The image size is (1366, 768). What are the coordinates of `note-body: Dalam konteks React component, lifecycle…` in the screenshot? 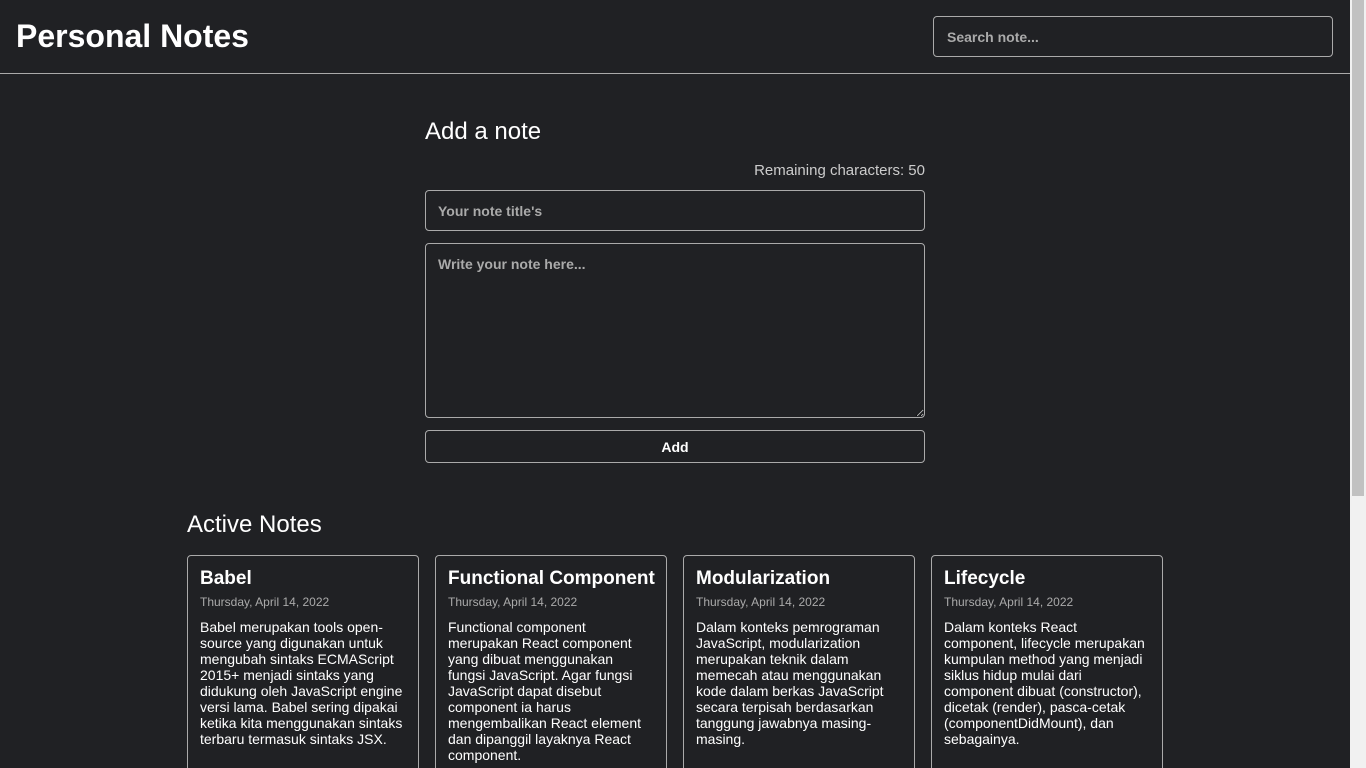 It's located at (1044, 683).